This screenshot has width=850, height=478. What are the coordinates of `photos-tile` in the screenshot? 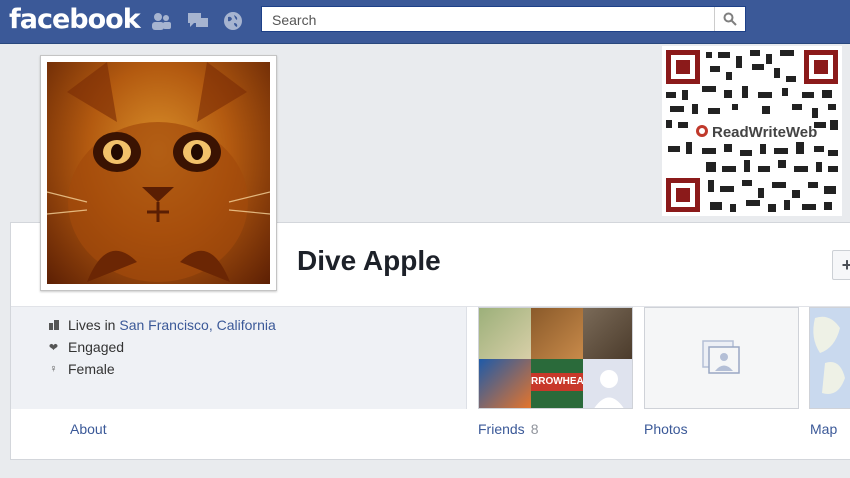 It's located at (721, 358).